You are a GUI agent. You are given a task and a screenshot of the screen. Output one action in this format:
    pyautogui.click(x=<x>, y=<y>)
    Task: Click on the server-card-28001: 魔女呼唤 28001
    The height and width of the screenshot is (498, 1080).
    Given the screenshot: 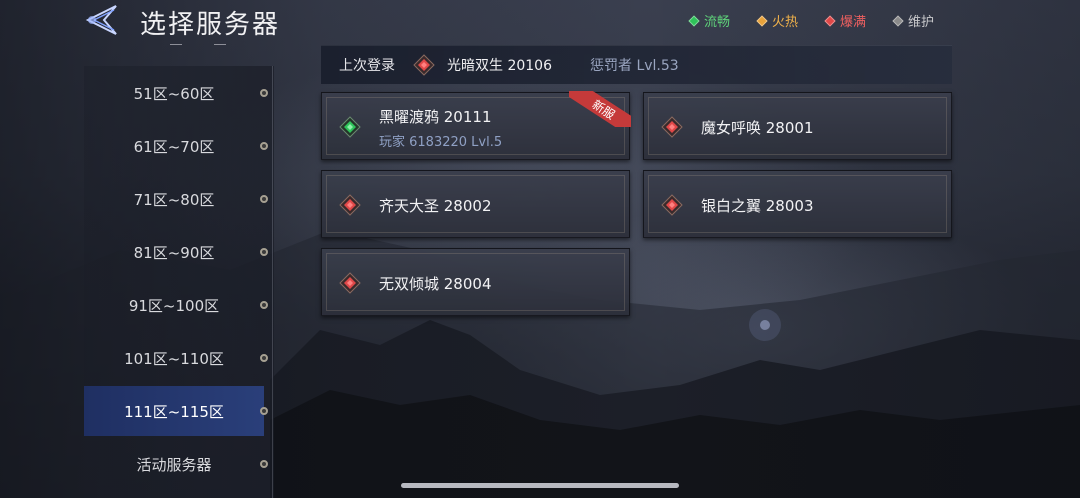 What is the action you would take?
    pyautogui.click(x=797, y=126)
    